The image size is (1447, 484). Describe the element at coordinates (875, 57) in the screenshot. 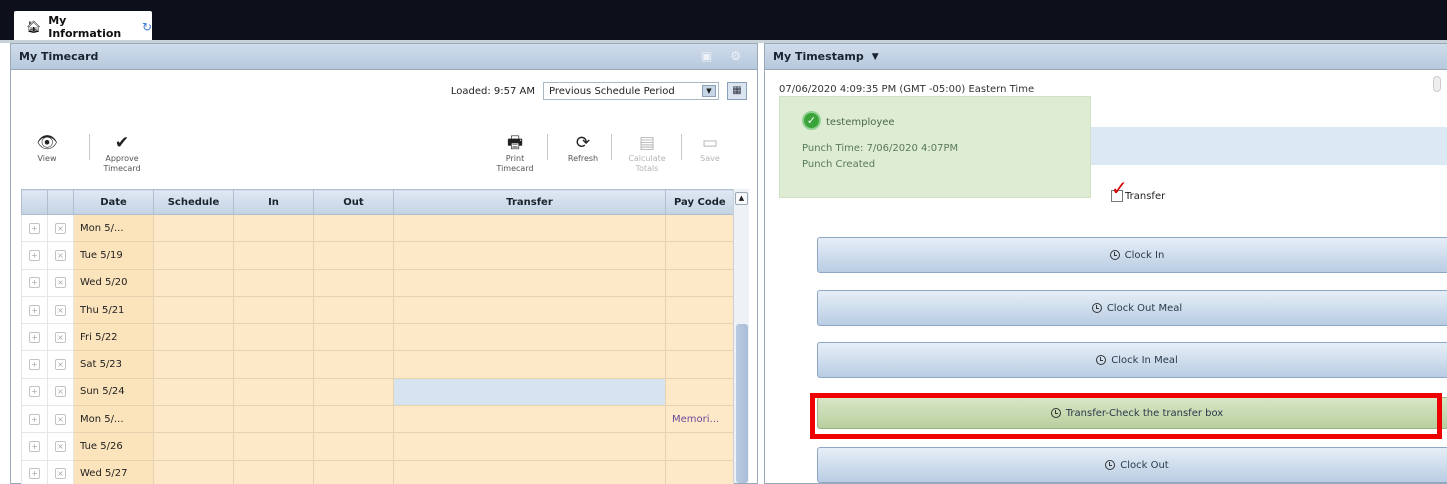

I see `chevron-down-icon: ▼` at that location.